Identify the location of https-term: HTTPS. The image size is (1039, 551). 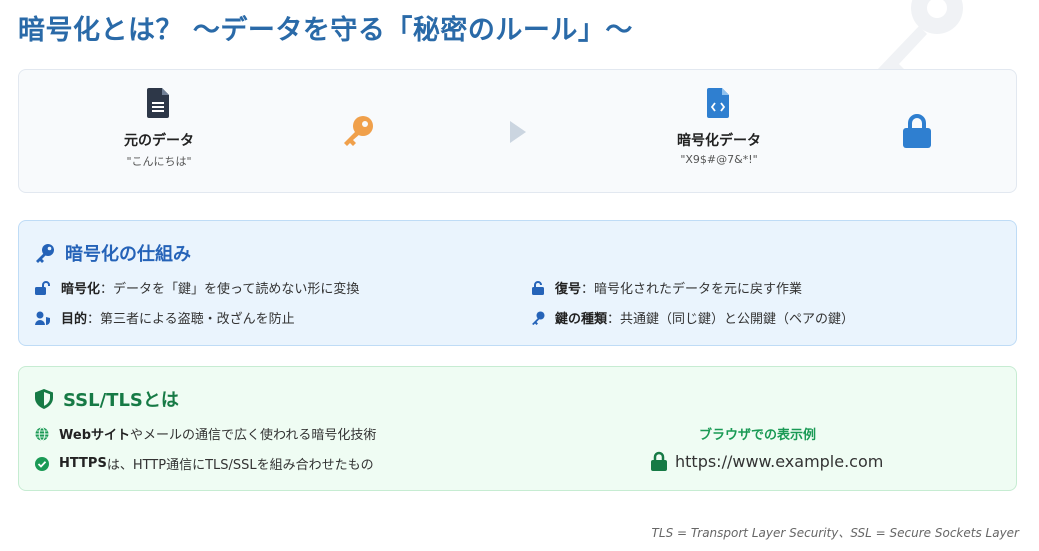
(83, 463).